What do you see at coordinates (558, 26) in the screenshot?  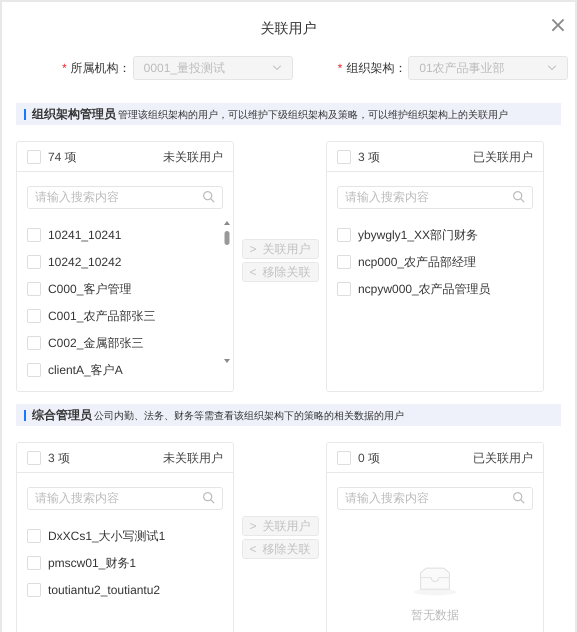 I see `close-button: ×` at bounding box center [558, 26].